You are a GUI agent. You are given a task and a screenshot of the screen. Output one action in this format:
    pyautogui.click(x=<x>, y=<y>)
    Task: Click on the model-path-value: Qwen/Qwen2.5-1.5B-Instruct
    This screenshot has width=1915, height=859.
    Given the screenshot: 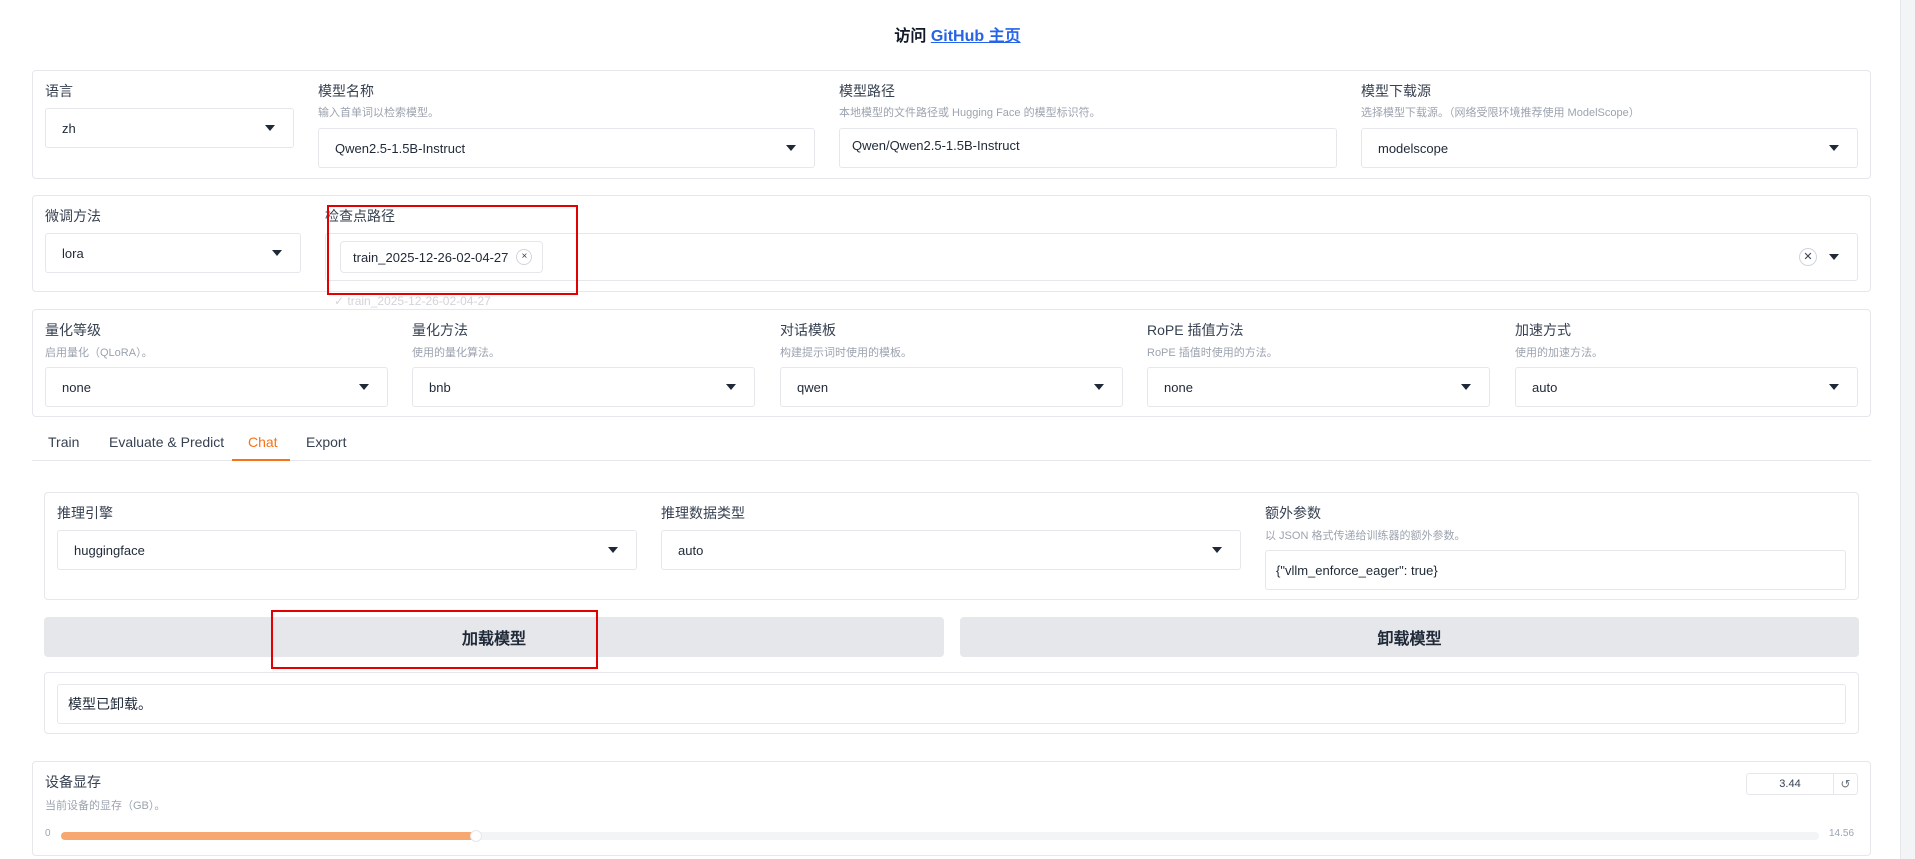 What is the action you would take?
    pyautogui.click(x=936, y=145)
    